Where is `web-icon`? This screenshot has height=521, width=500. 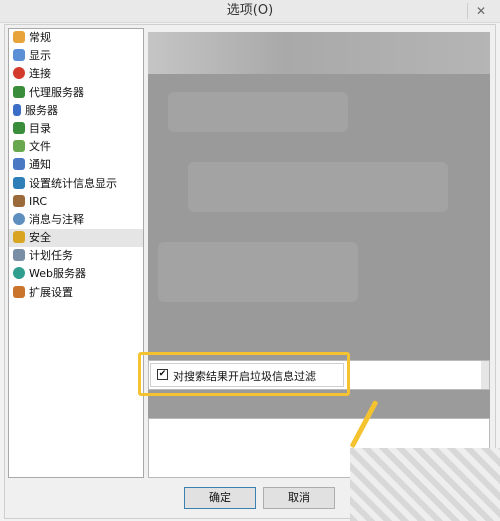
web-icon is located at coordinates (19, 273).